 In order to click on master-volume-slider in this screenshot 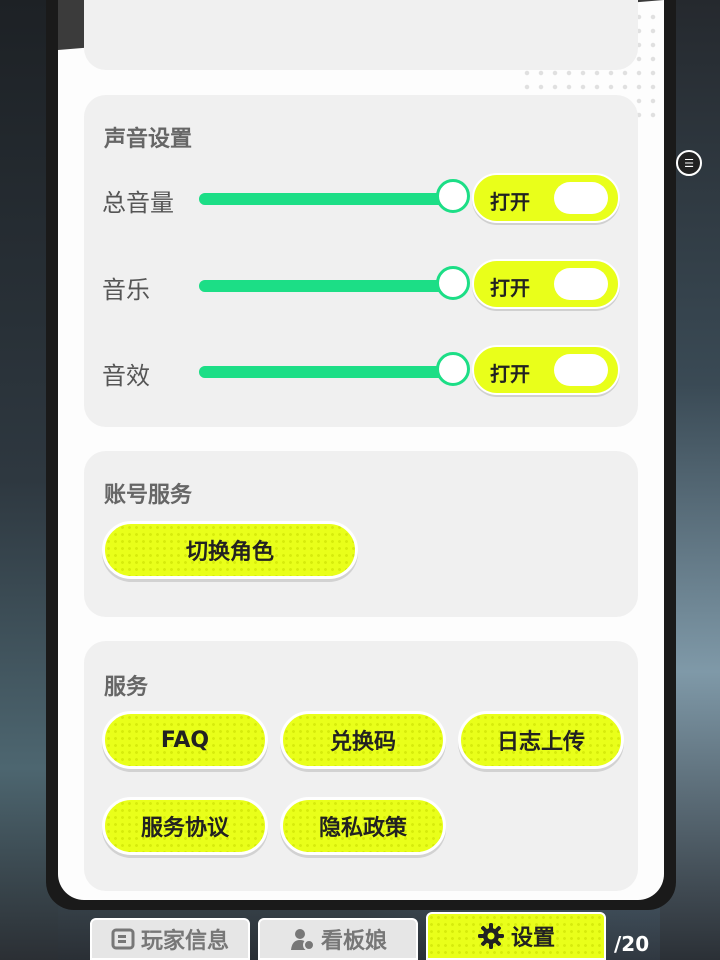, I will do `click(334, 196)`.